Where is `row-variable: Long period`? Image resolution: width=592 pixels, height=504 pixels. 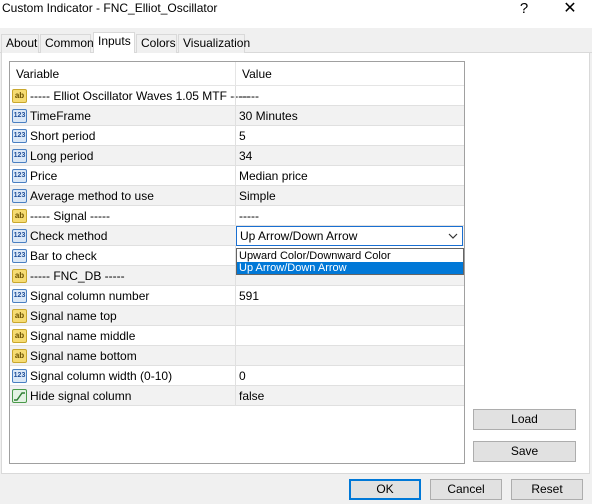 row-variable: Long period is located at coordinates (62, 156).